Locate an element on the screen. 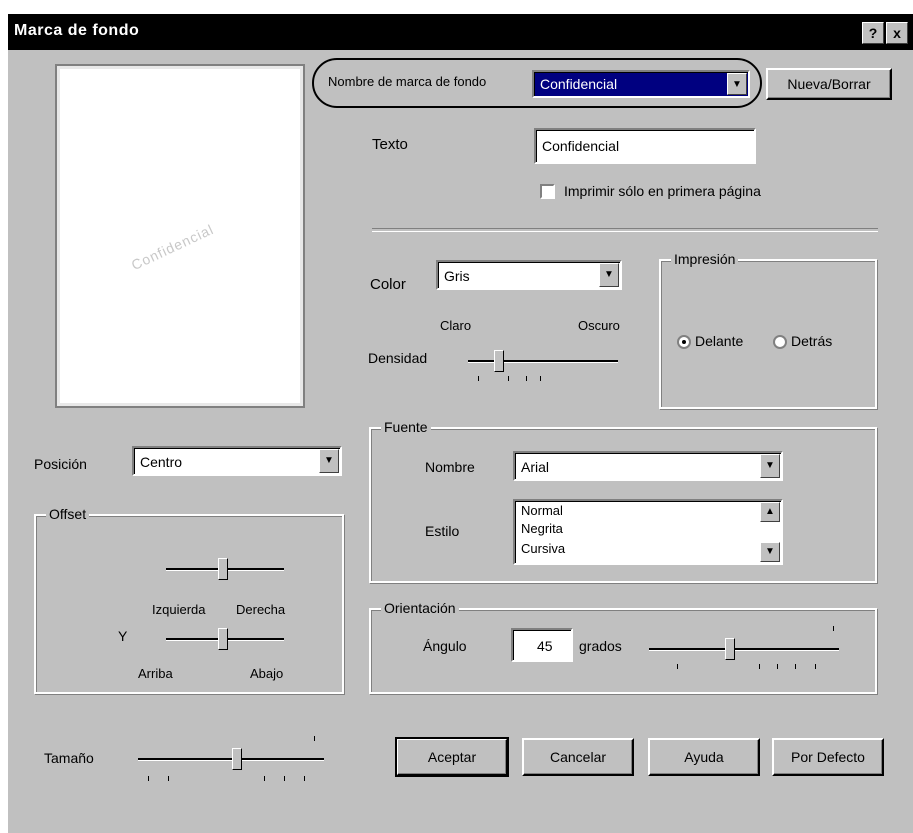  text-input: Confidencial is located at coordinates (645, 146).